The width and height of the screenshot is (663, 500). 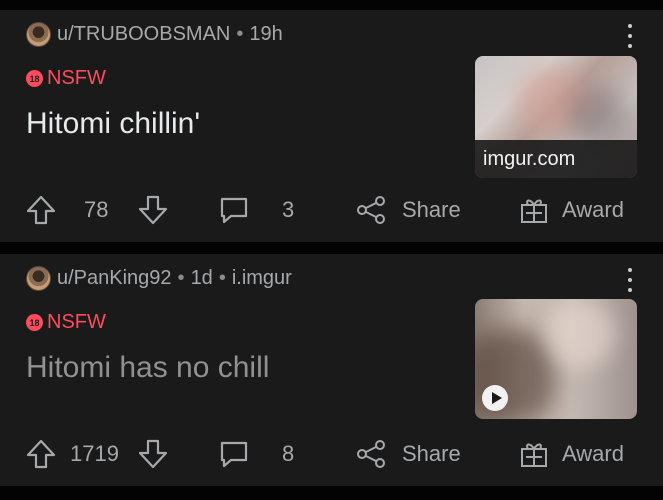 What do you see at coordinates (495, 398) in the screenshot?
I see `play-icon` at bounding box center [495, 398].